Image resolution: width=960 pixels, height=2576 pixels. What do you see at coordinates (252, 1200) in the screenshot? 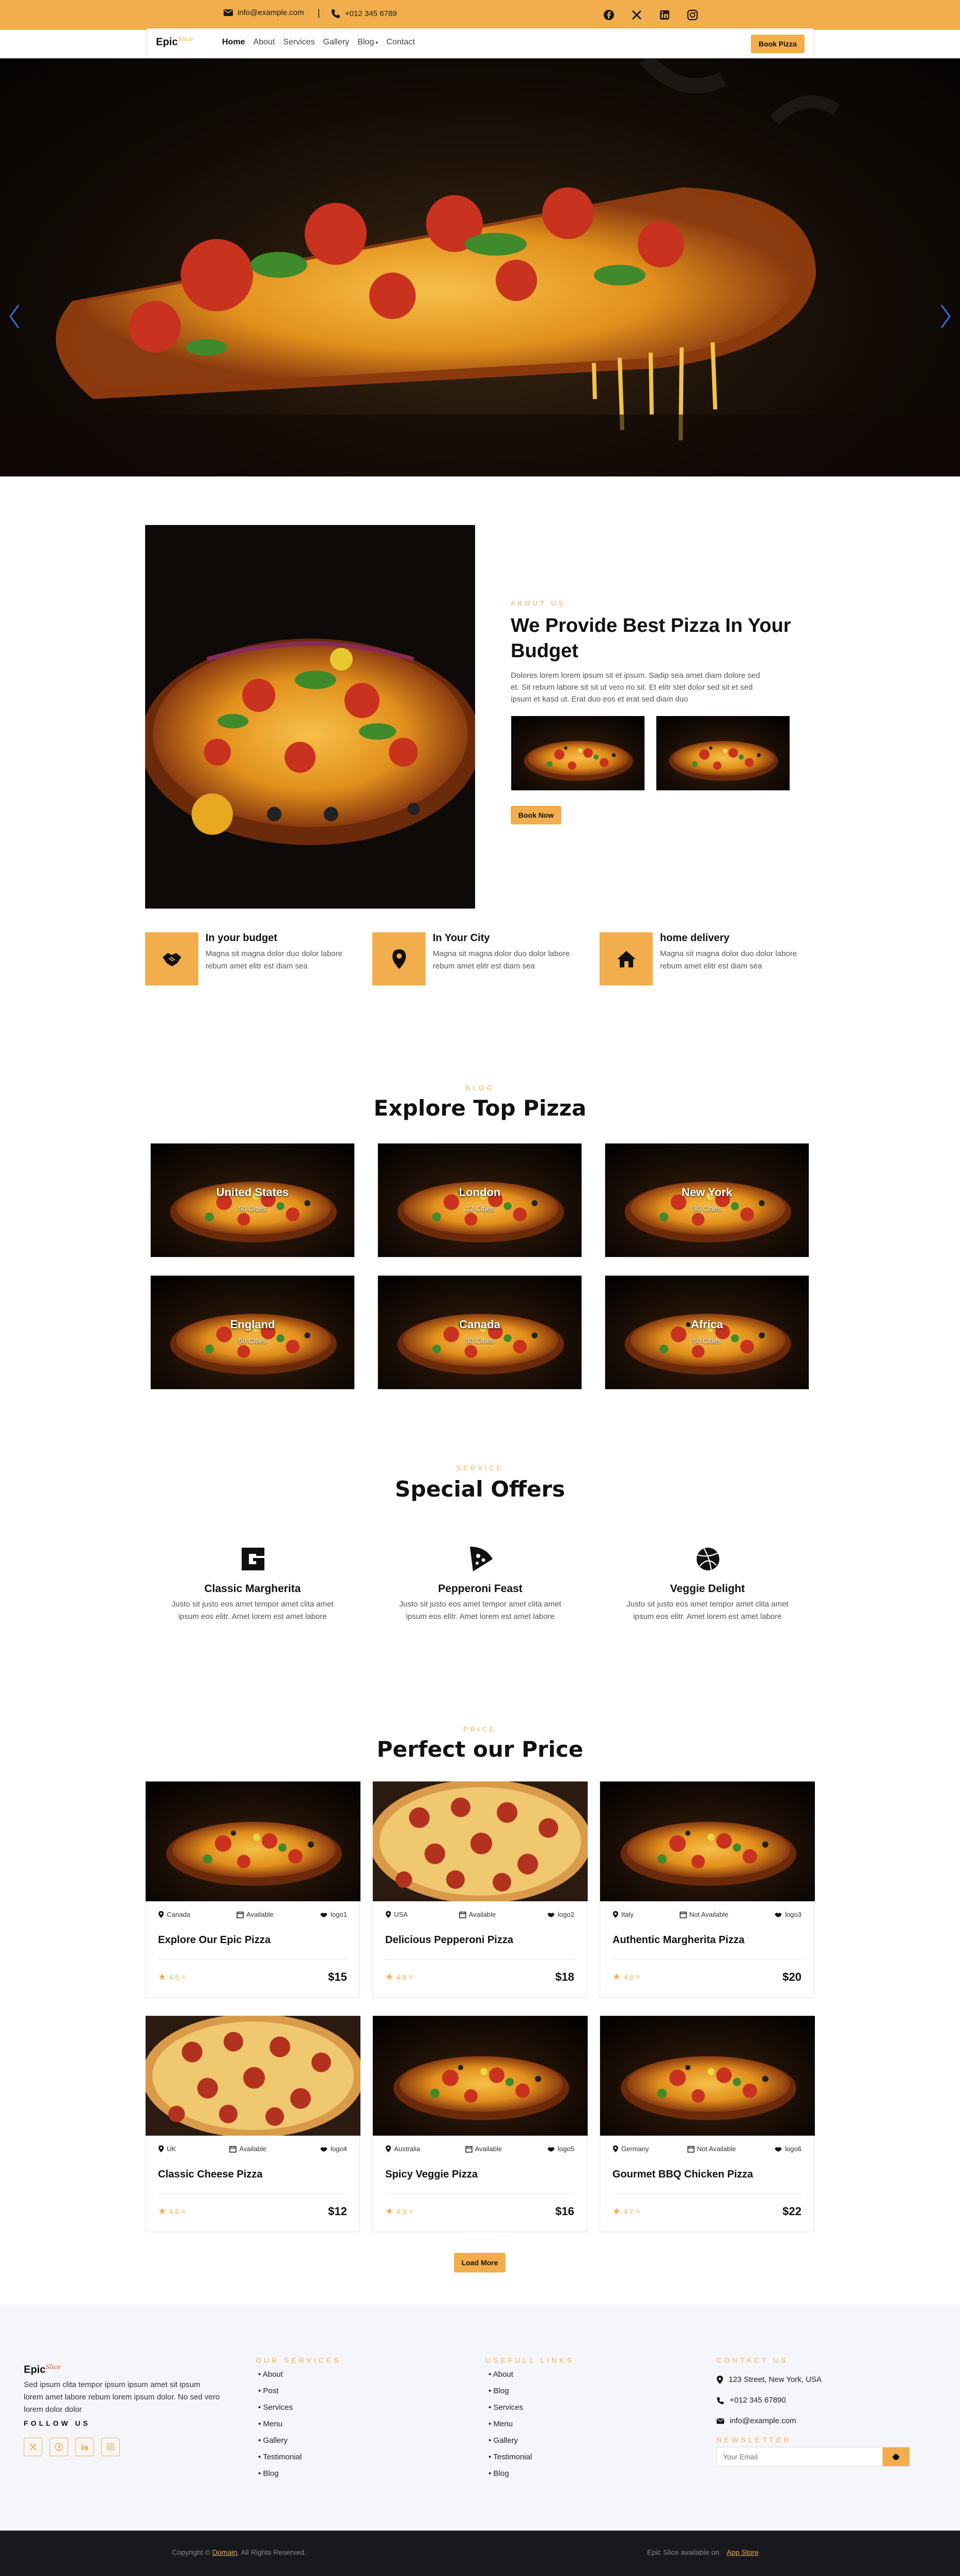
I see `city-card-united-states: United States 50 Cities` at bounding box center [252, 1200].